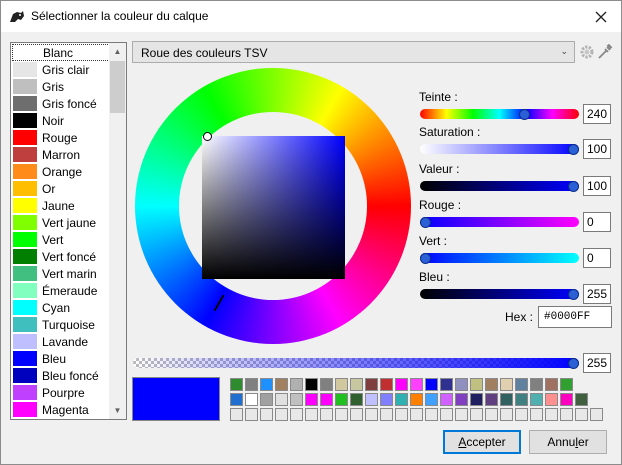  What do you see at coordinates (61, 290) in the screenshot?
I see `list-item: Émeraude` at bounding box center [61, 290].